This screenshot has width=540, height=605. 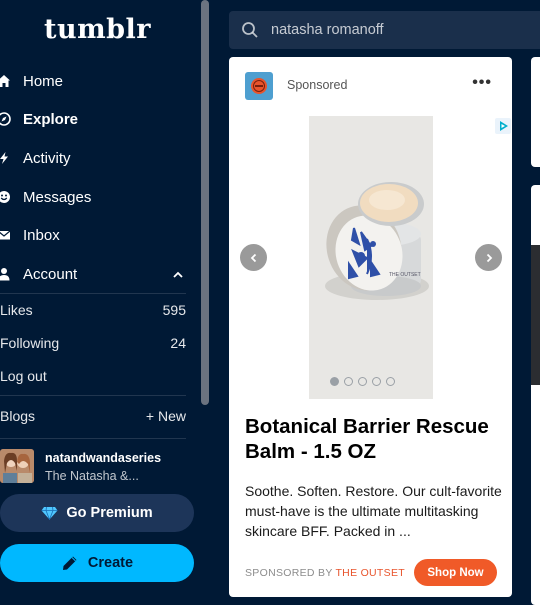 I want to click on new-blog-link: + New, so click(x=166, y=416).